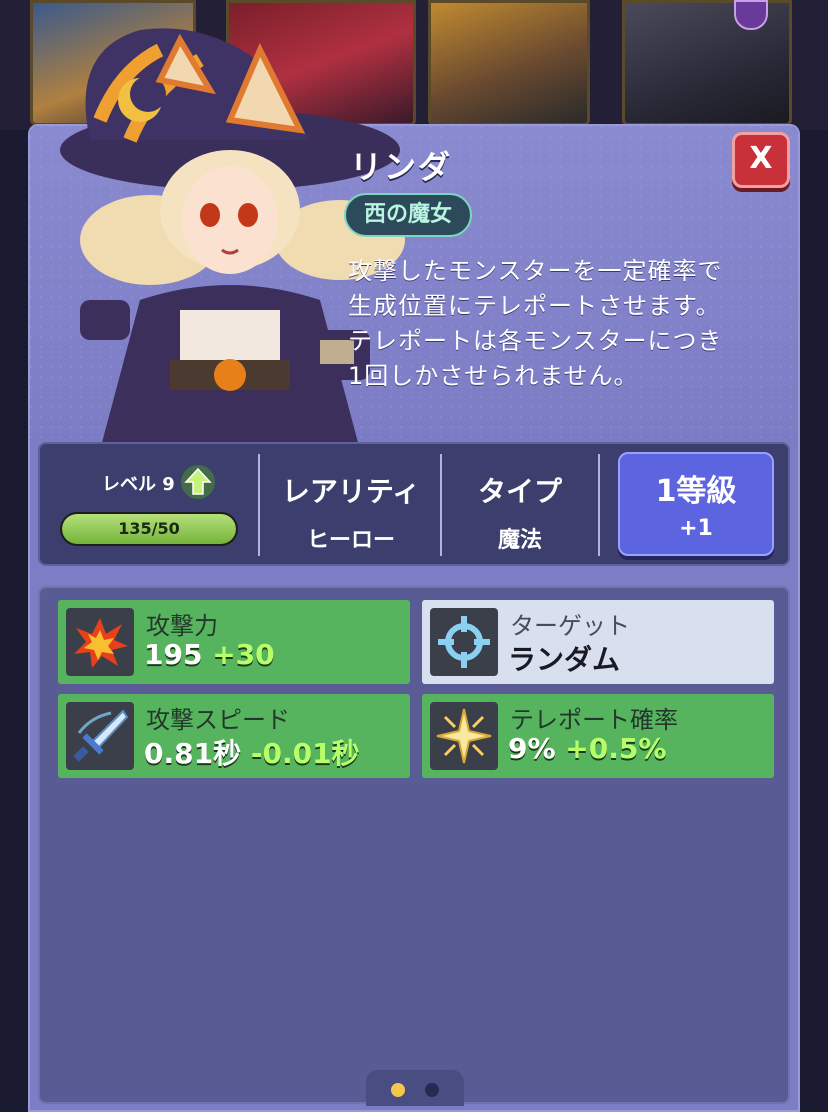 This screenshot has height=1112, width=828. I want to click on page-dot, so click(432, 1090).